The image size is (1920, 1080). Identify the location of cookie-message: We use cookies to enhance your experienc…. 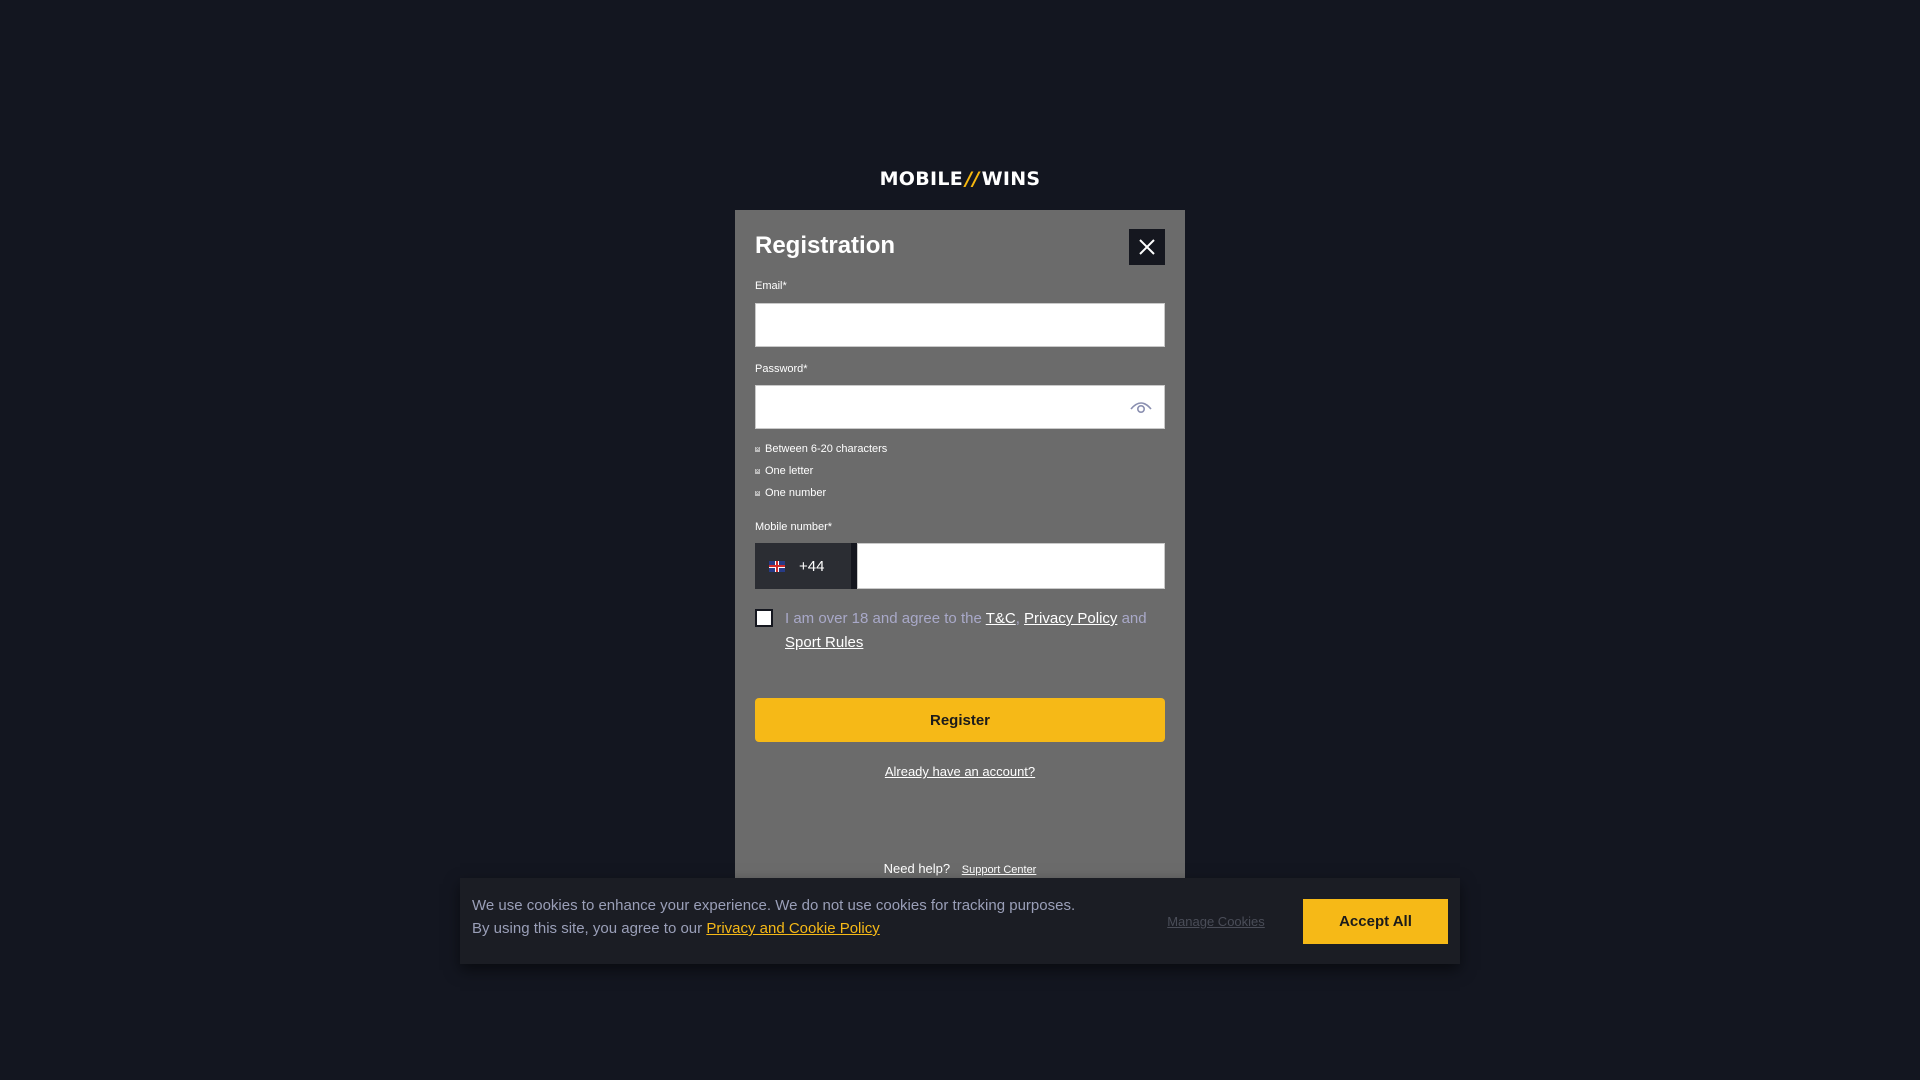
(774, 917).